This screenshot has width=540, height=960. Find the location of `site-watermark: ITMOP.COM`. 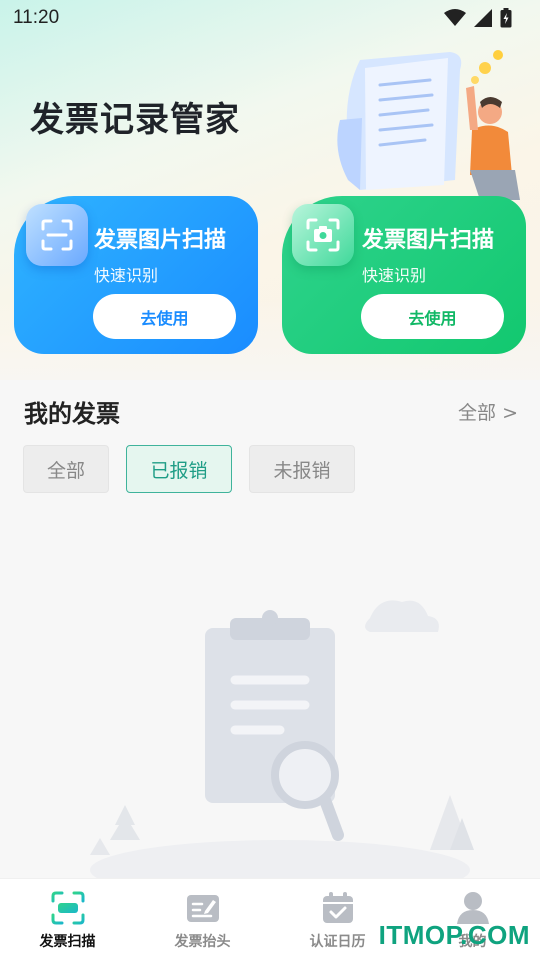

site-watermark: ITMOP.COM is located at coordinates (454, 935).